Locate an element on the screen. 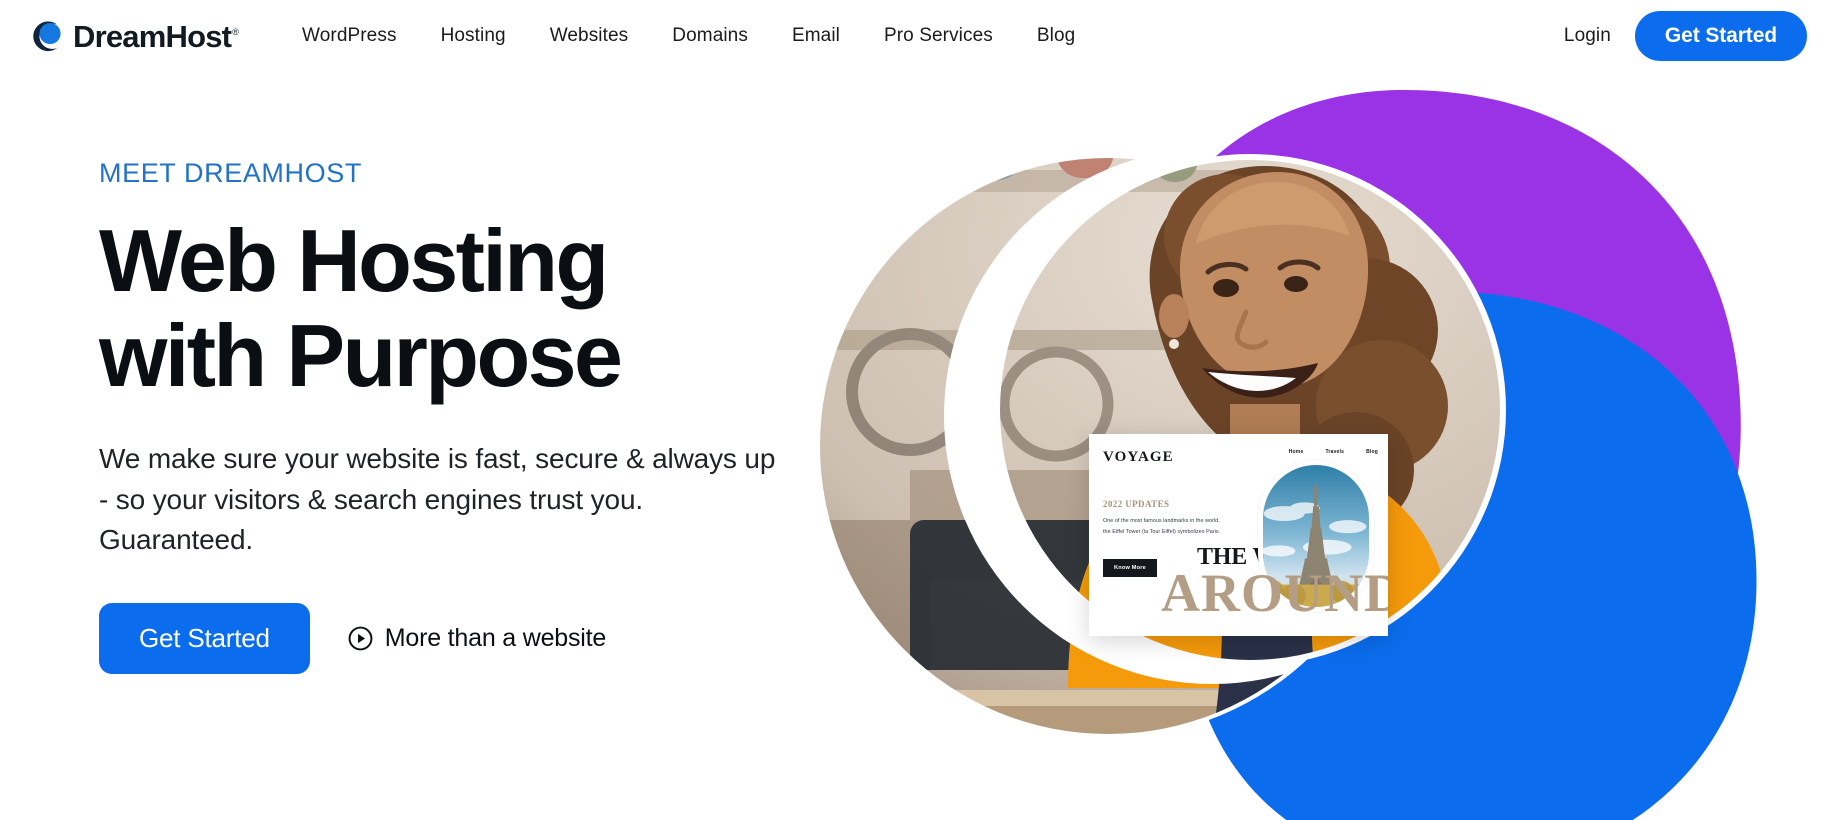 The height and width of the screenshot is (820, 1833). voyage-nav-item-travels: Travels is located at coordinates (1334, 452).